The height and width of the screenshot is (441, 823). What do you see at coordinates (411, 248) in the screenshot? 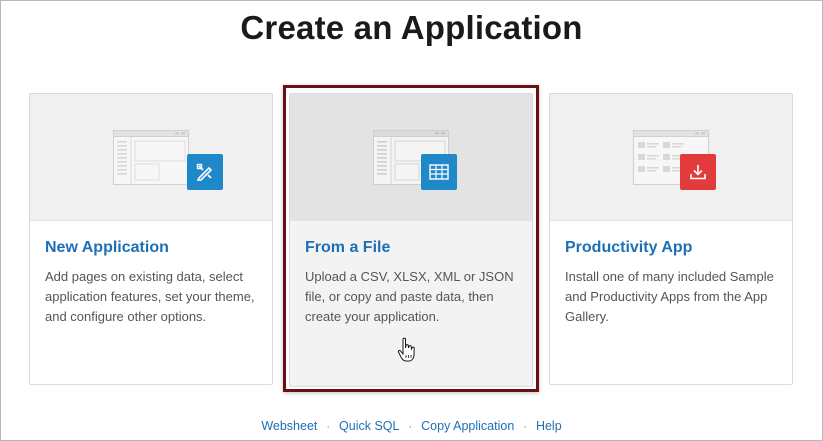
I see `card-title: From a File` at bounding box center [411, 248].